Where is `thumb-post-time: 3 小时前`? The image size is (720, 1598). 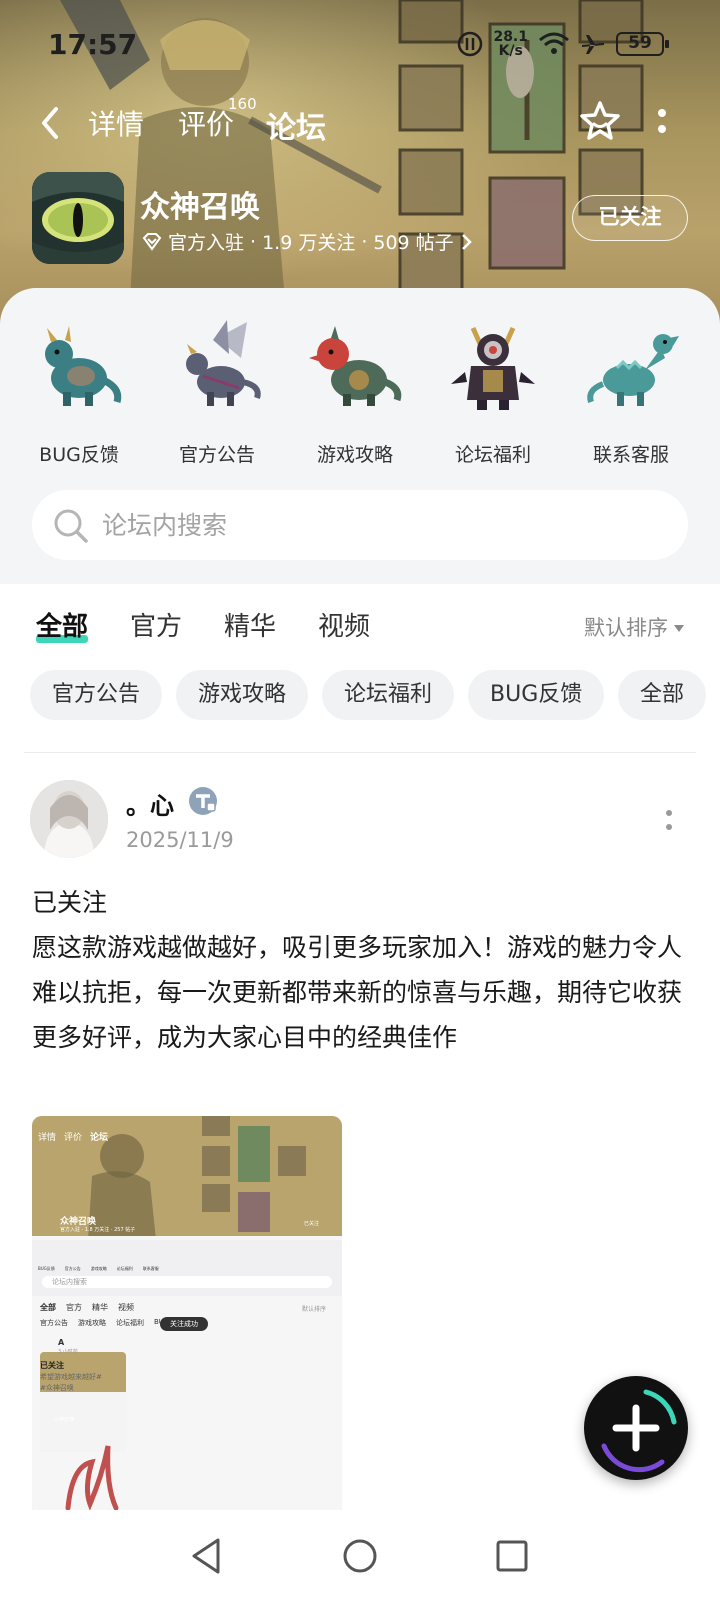 thumb-post-time: 3 小时前 is located at coordinates (68, 1352).